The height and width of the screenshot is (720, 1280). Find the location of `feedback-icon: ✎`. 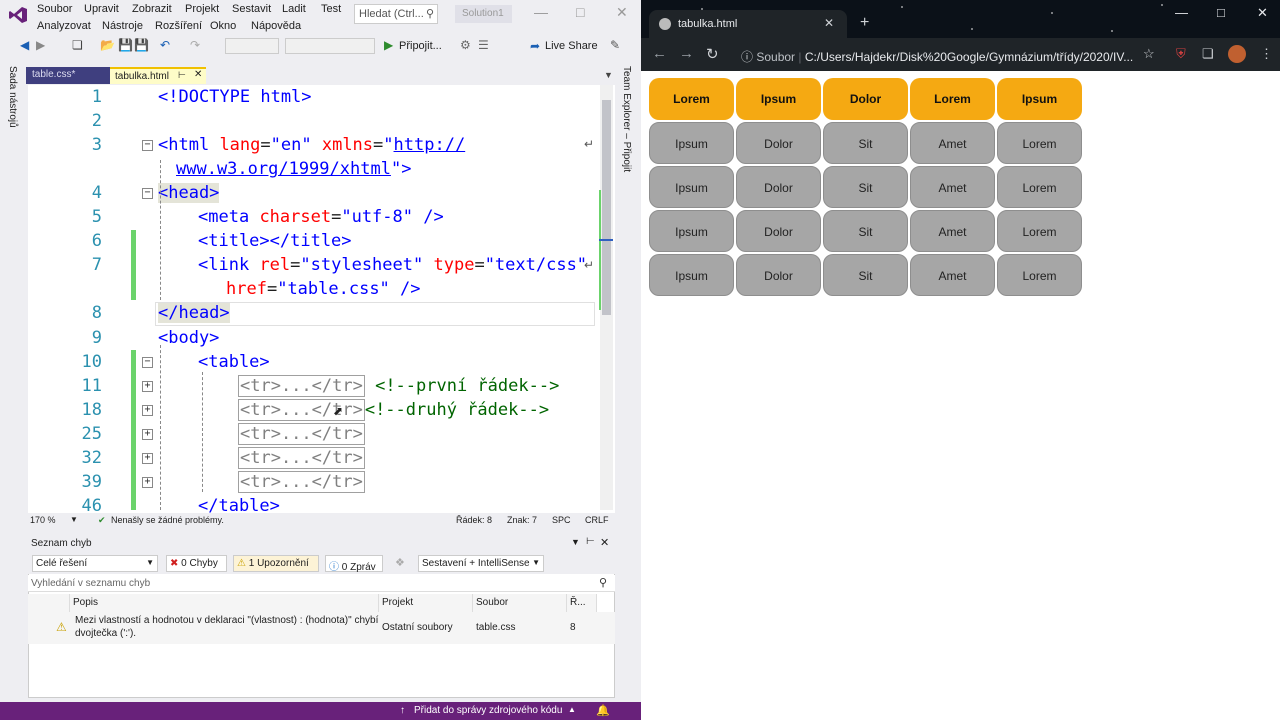

feedback-icon: ✎ is located at coordinates (615, 45).